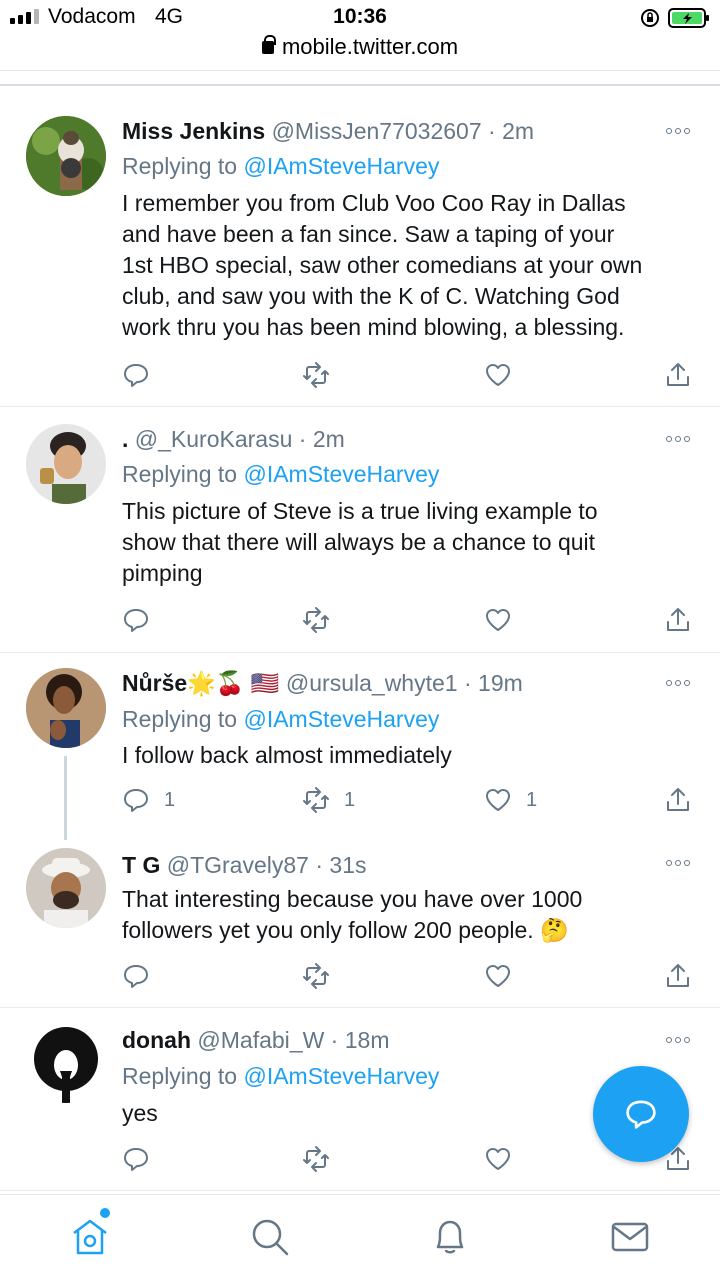 This screenshot has width=720, height=1280. What do you see at coordinates (450, 1237) in the screenshot?
I see `notifications-icon` at bounding box center [450, 1237].